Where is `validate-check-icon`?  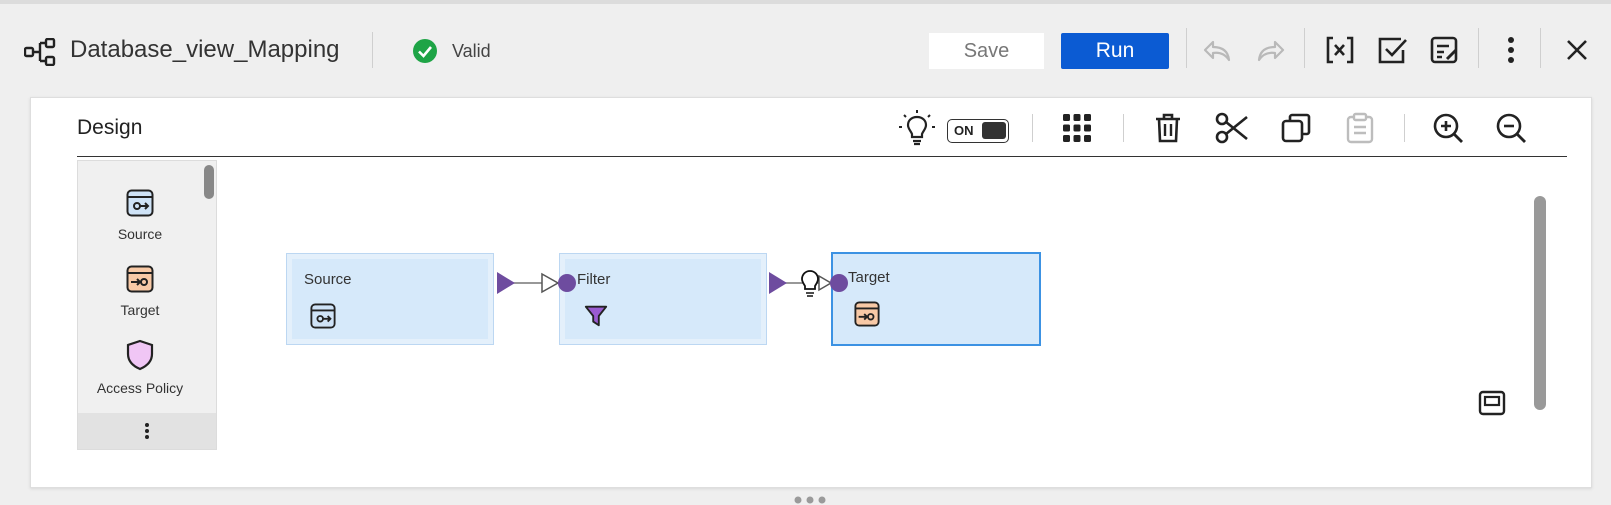 validate-check-icon is located at coordinates (1392, 50).